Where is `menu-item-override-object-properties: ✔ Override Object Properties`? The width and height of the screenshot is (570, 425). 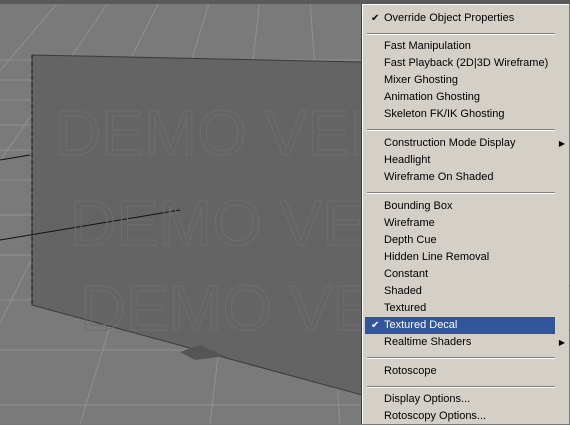 menu-item-override-object-properties: ✔ Override Object Properties is located at coordinates (460, 18).